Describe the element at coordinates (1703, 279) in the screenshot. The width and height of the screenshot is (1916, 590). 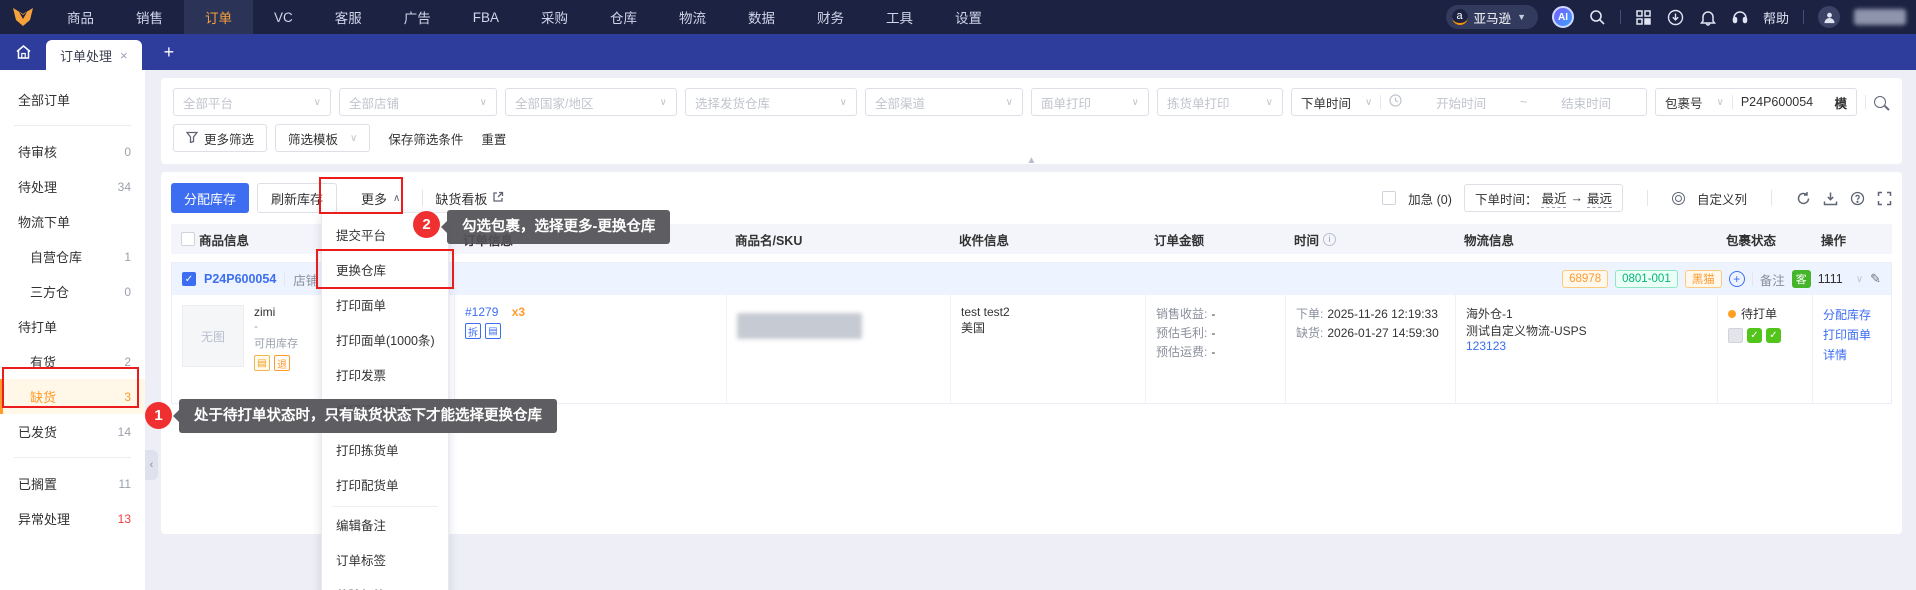
I see `order-tag: 黑猫` at that location.